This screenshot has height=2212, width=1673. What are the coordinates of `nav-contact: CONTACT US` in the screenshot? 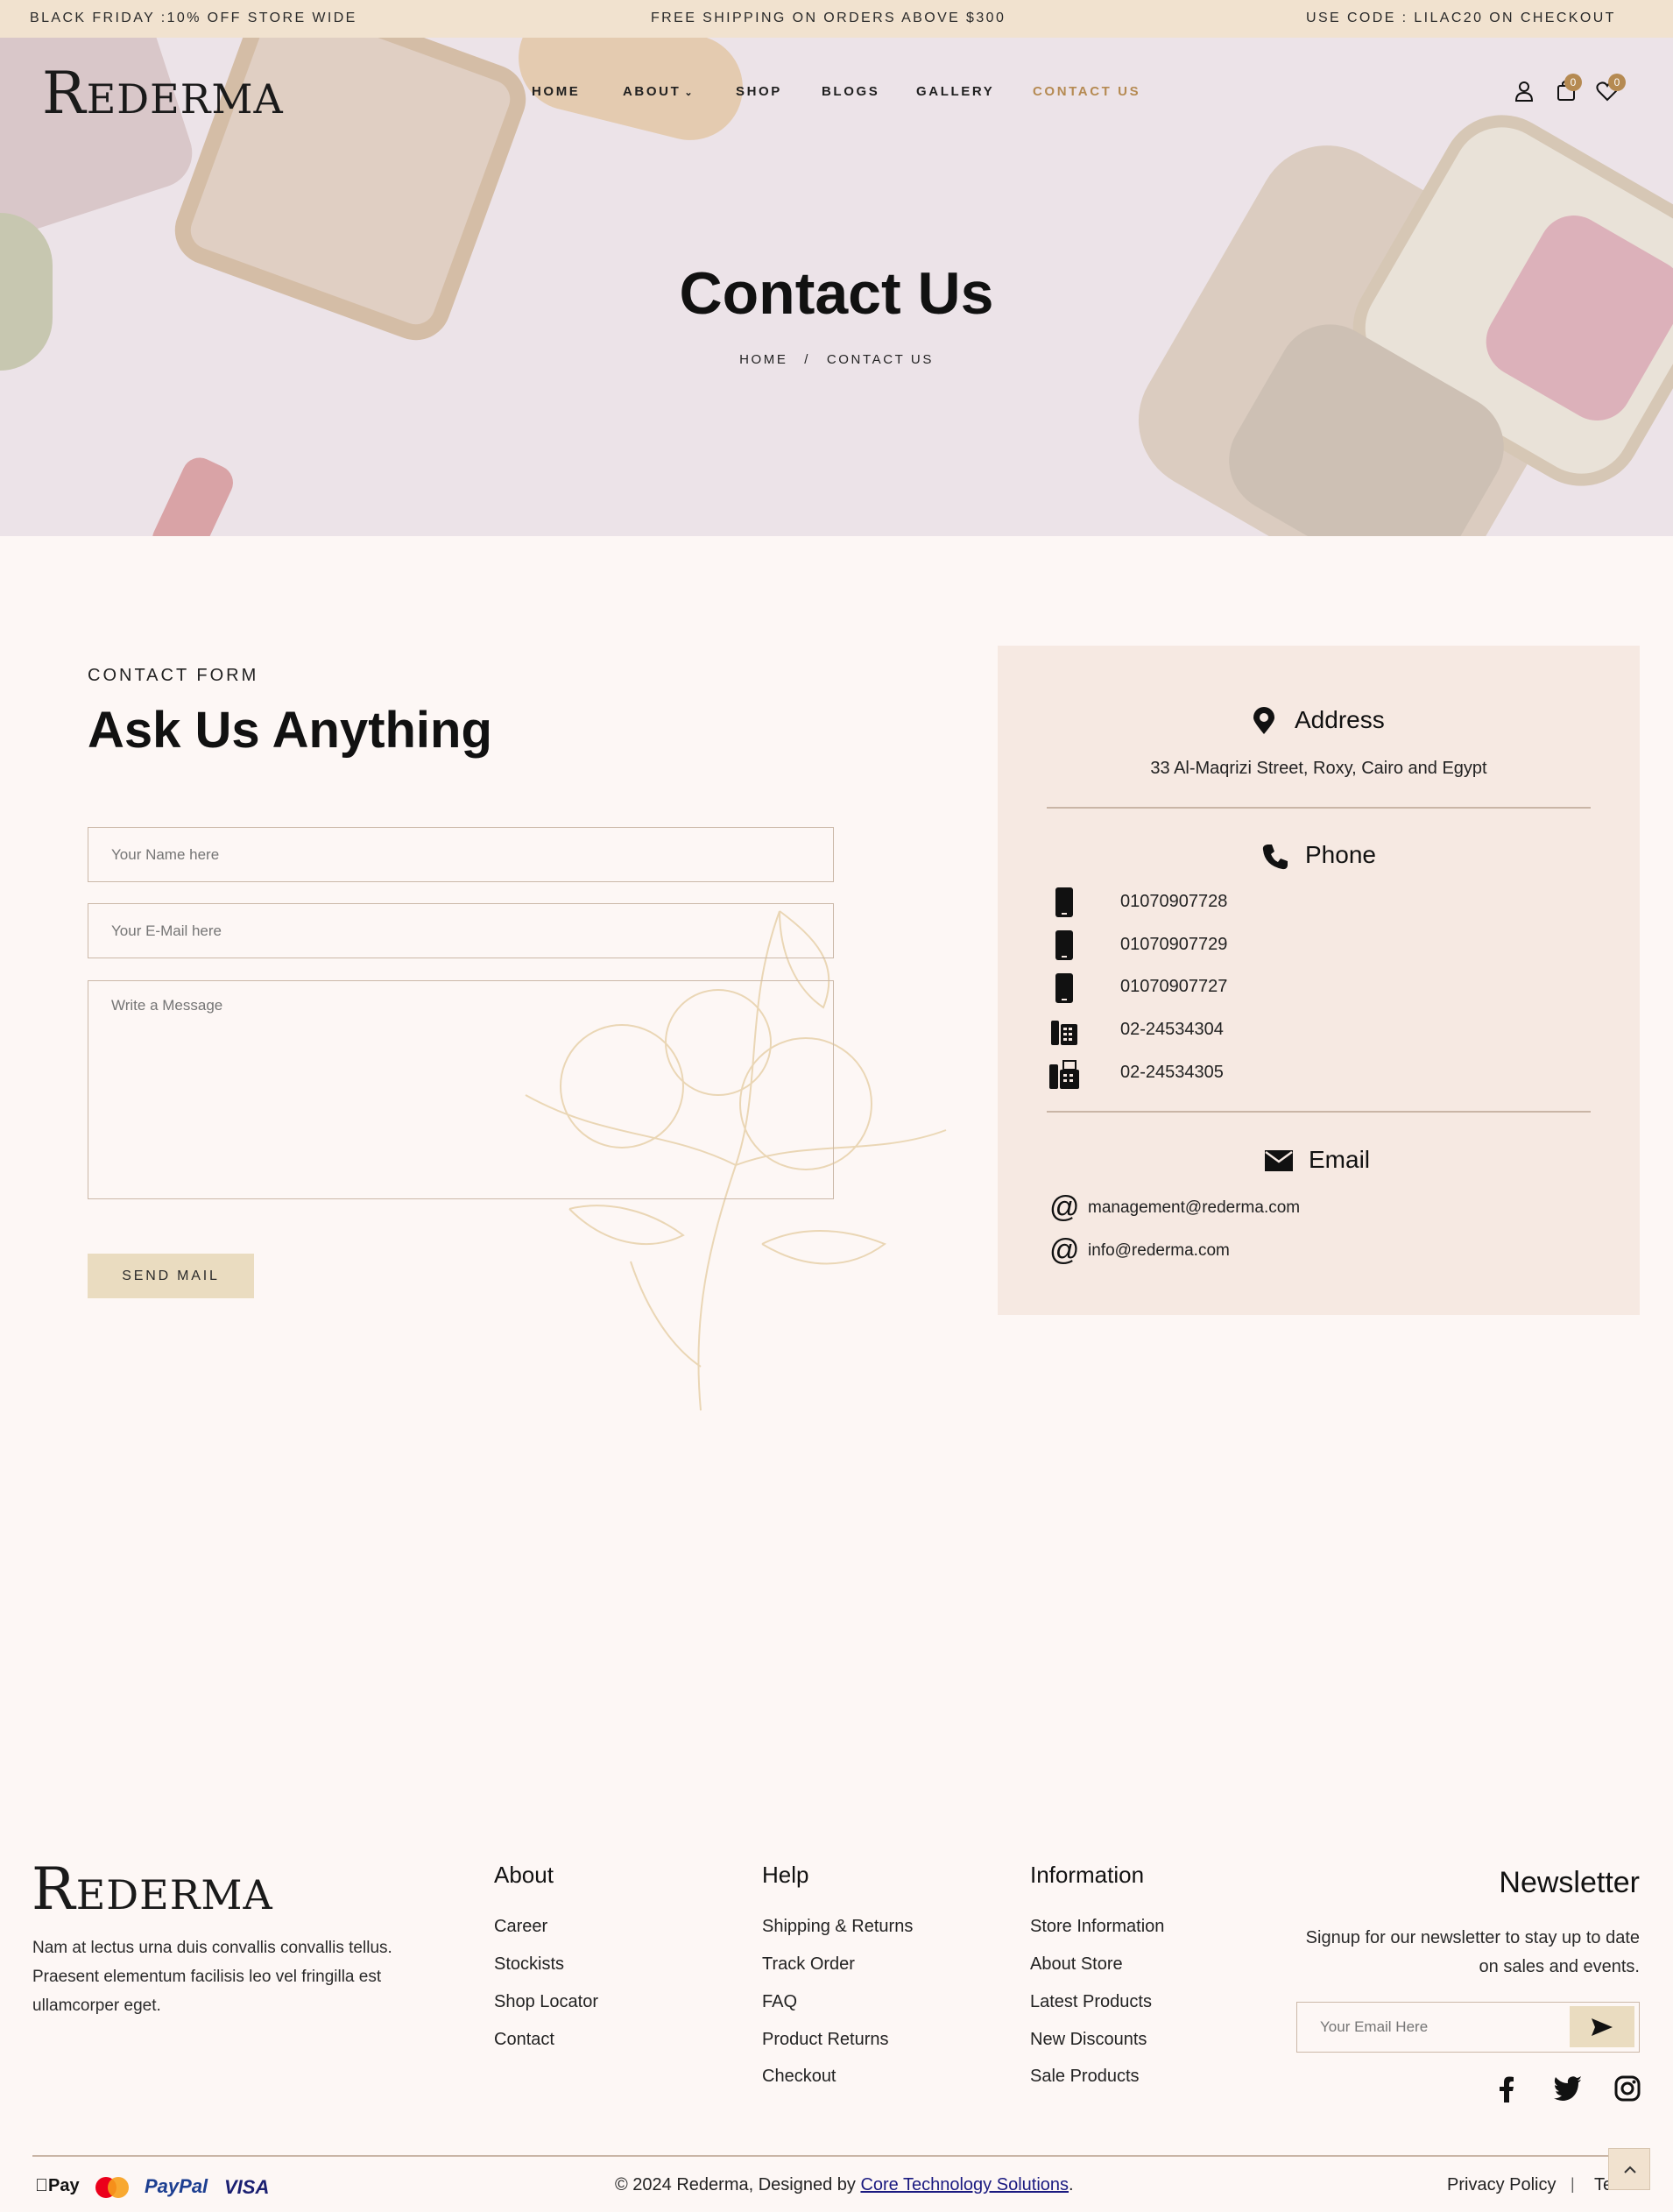 It's located at (1086, 91).